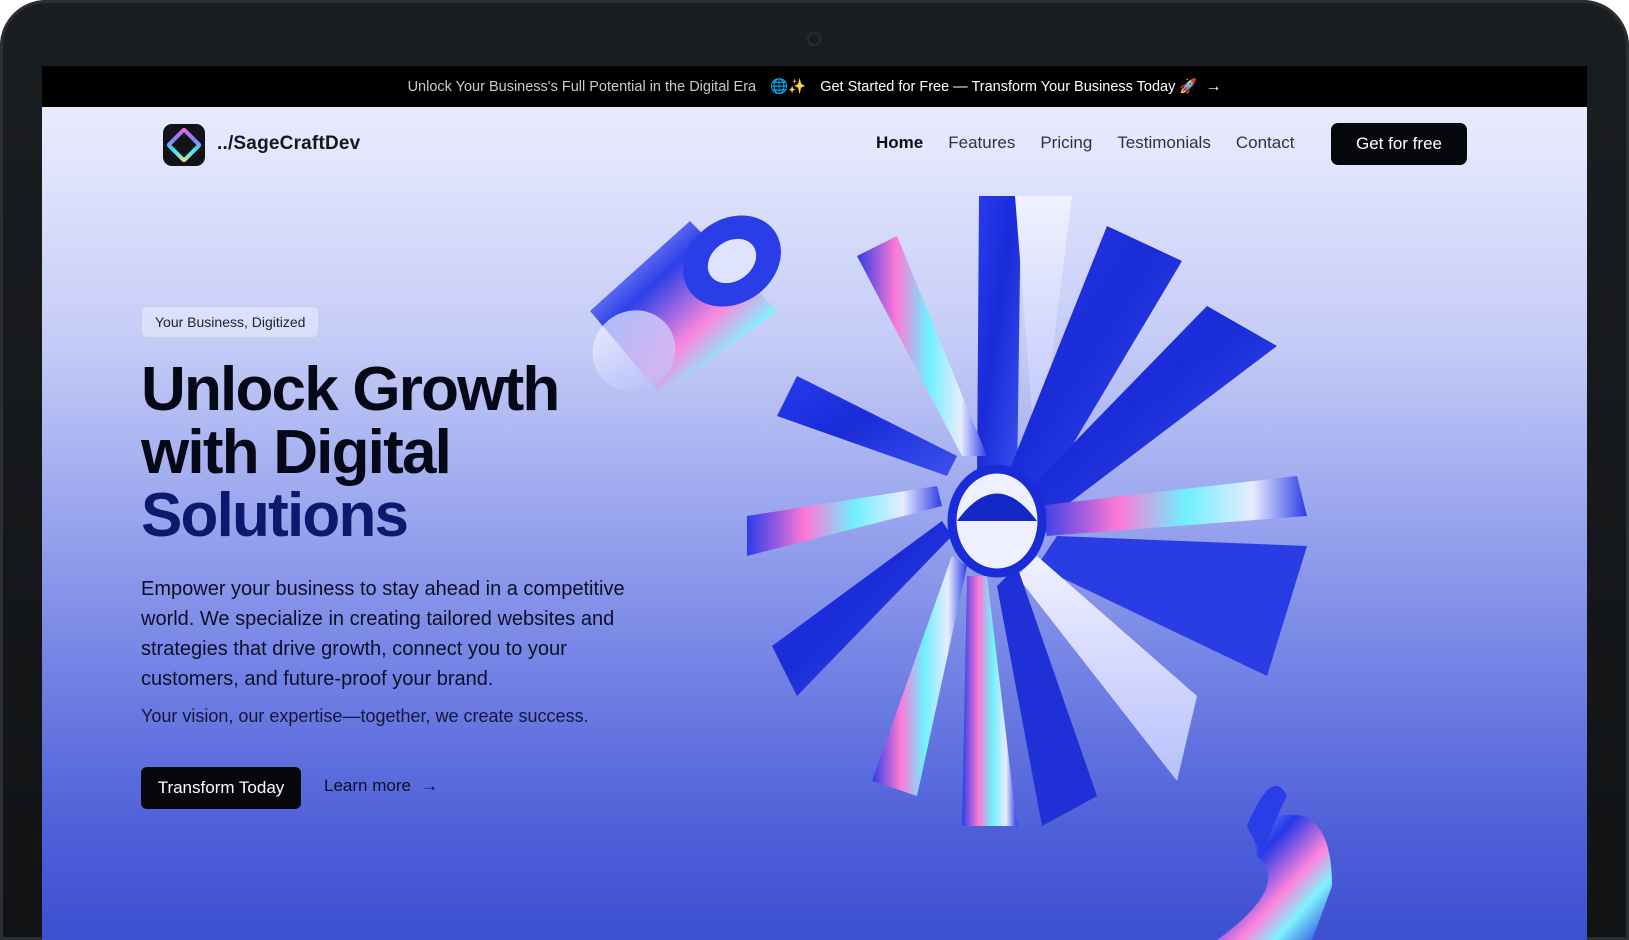 This screenshot has width=1629, height=940. What do you see at coordinates (221, 788) in the screenshot?
I see `transform-today-button: Transform Today` at bounding box center [221, 788].